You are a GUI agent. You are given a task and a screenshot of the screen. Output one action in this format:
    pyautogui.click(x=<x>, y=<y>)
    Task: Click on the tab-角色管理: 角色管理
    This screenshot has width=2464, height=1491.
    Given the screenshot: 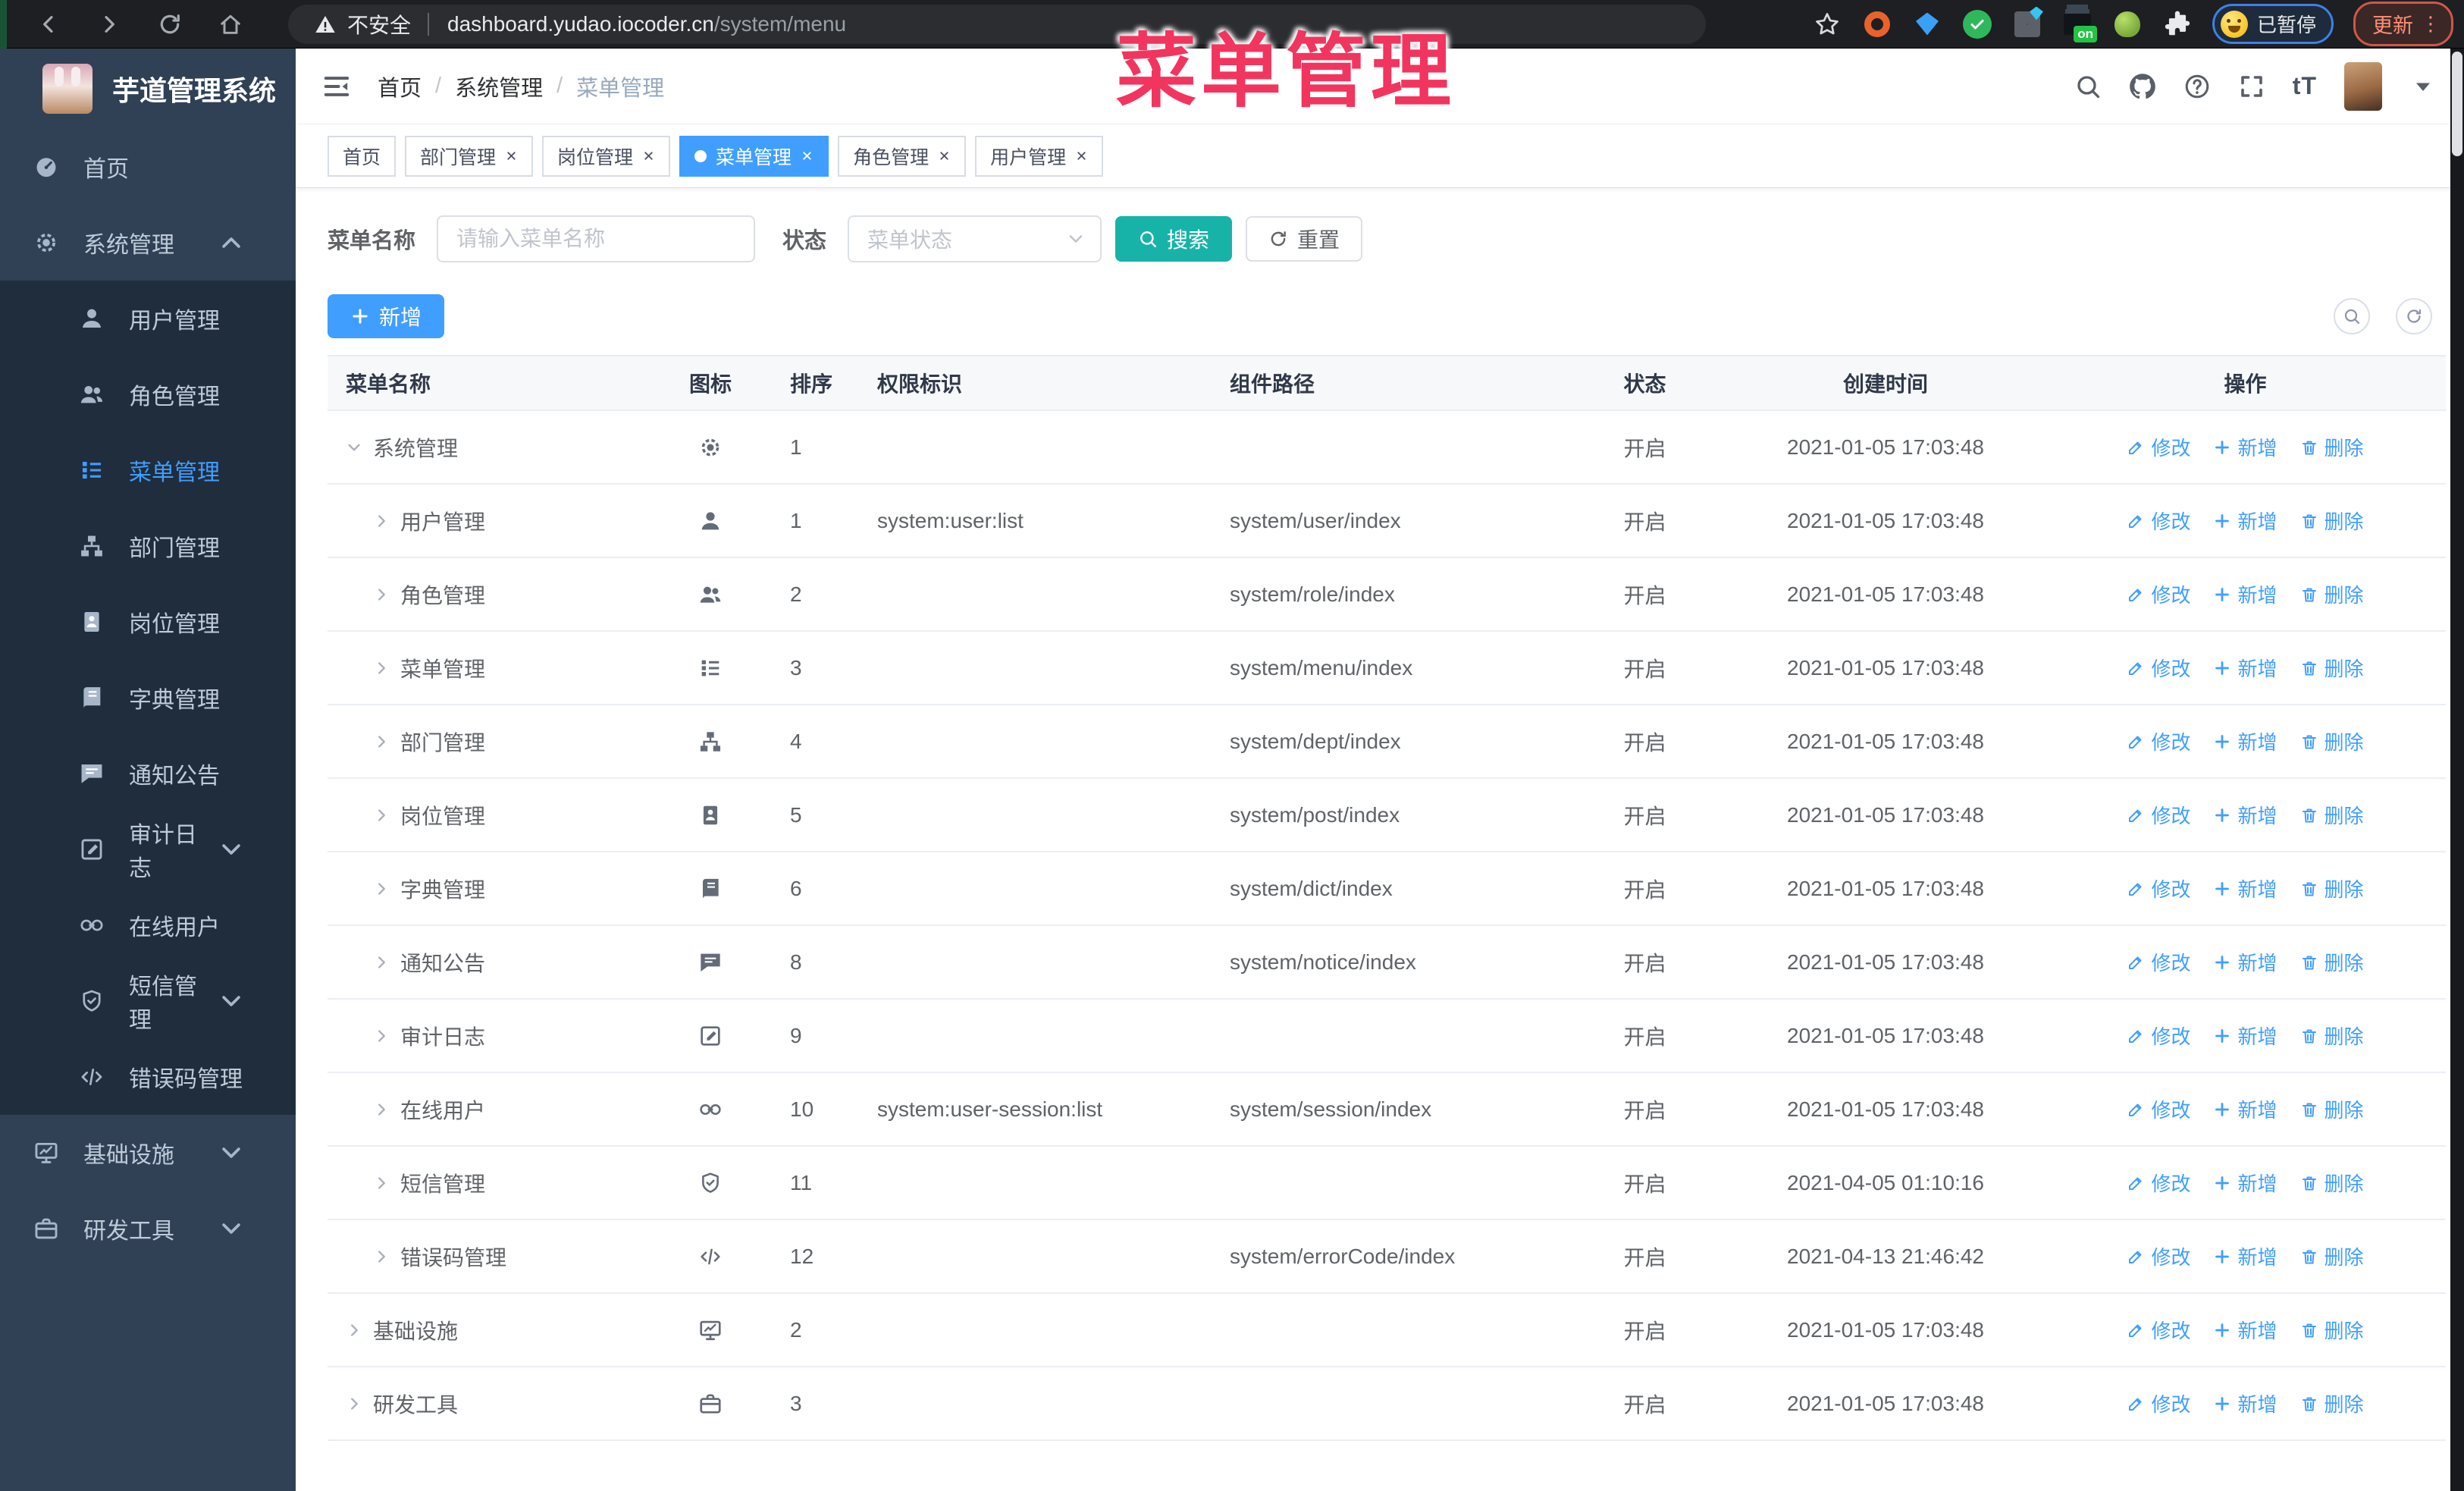 What is the action you would take?
    pyautogui.click(x=902, y=156)
    